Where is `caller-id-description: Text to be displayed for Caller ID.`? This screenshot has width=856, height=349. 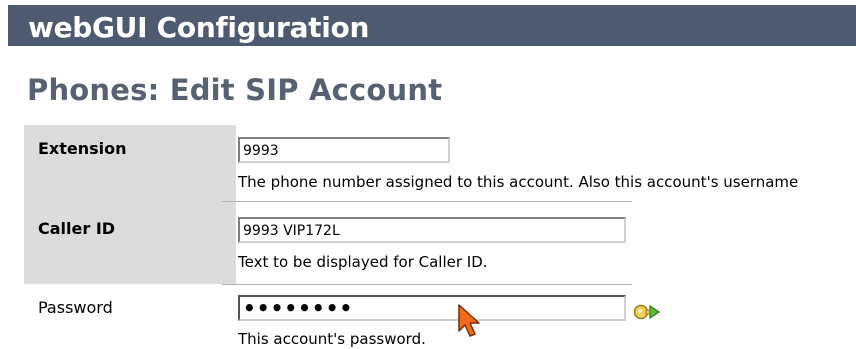
caller-id-description: Text to be displayed for Caller ID. is located at coordinates (363, 262).